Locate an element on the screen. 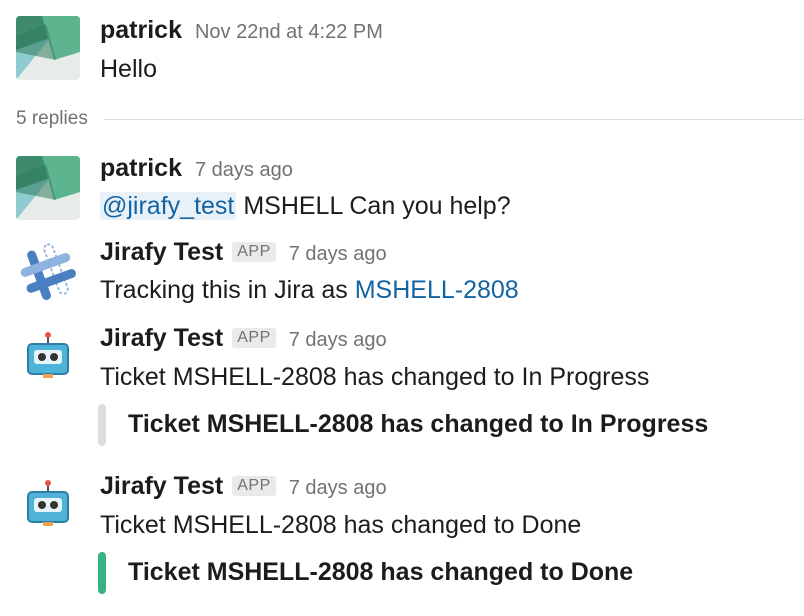 Image resolution: width=804 pixels, height=616 pixels. timestamp: Nov 22nd at 4:22 PM is located at coordinates (289, 32).